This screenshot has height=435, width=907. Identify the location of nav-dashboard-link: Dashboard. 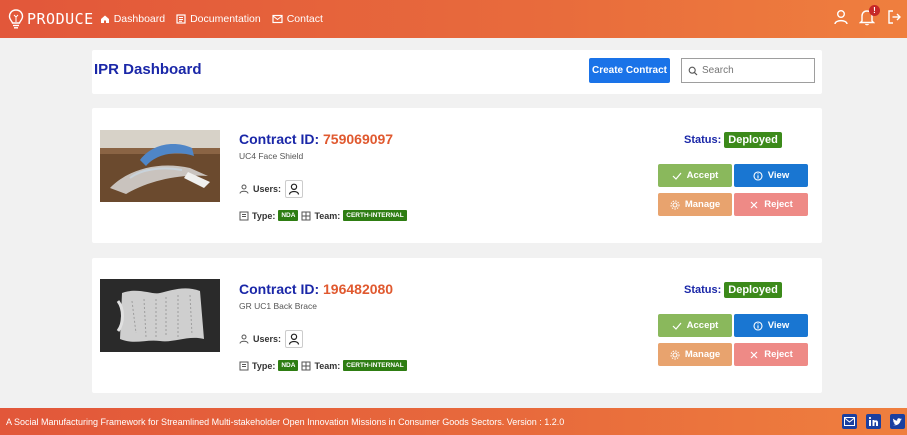
(132, 19).